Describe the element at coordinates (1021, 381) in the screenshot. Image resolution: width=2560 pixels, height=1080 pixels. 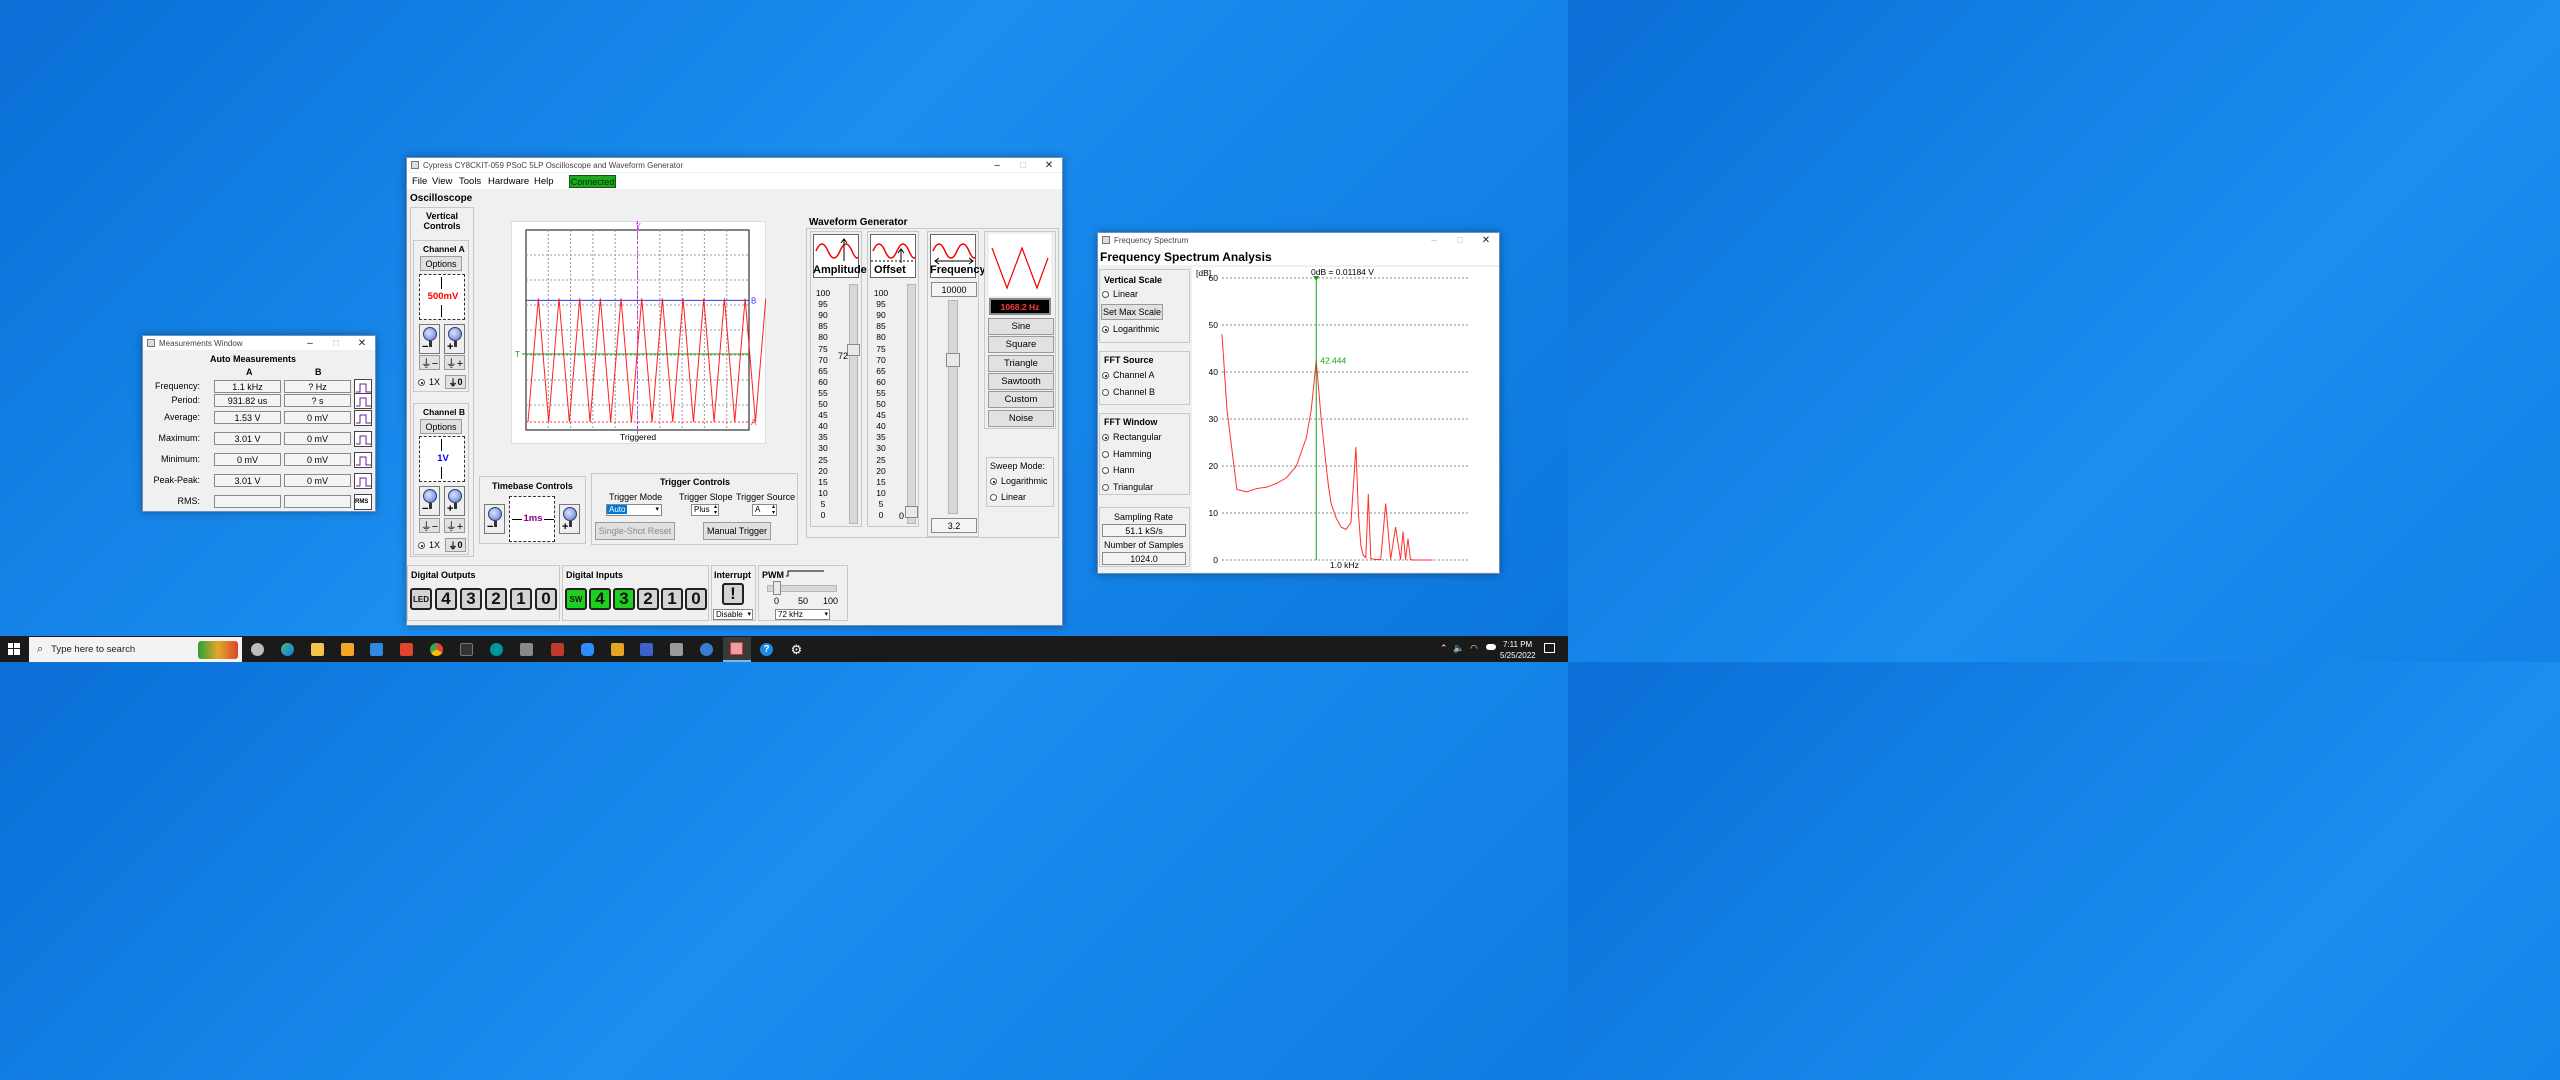
I see `waveform-sawtooth-button: Sawtooth` at that location.